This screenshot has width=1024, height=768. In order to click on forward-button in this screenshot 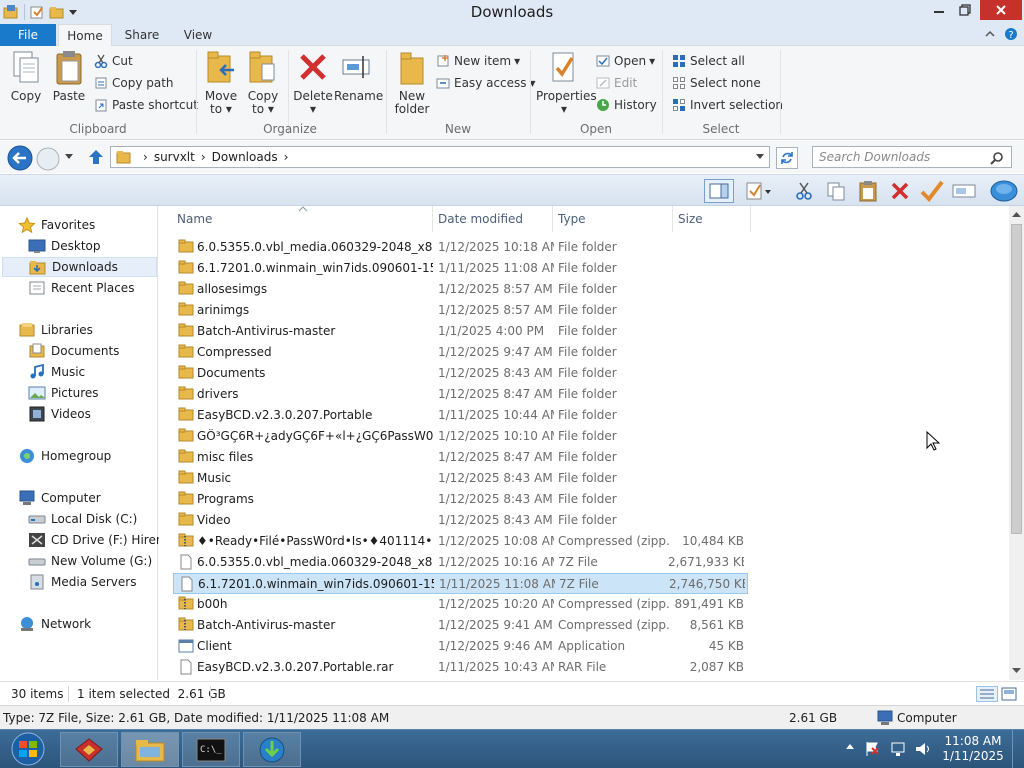, I will do `click(49, 159)`.